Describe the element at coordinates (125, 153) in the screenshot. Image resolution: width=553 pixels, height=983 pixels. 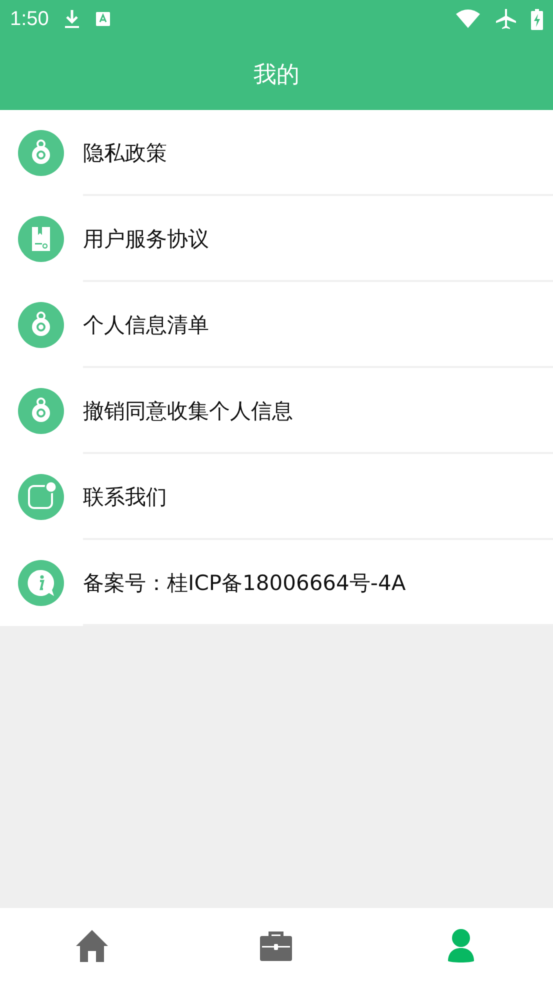
I see `menu-item: 隐私政策` at that location.